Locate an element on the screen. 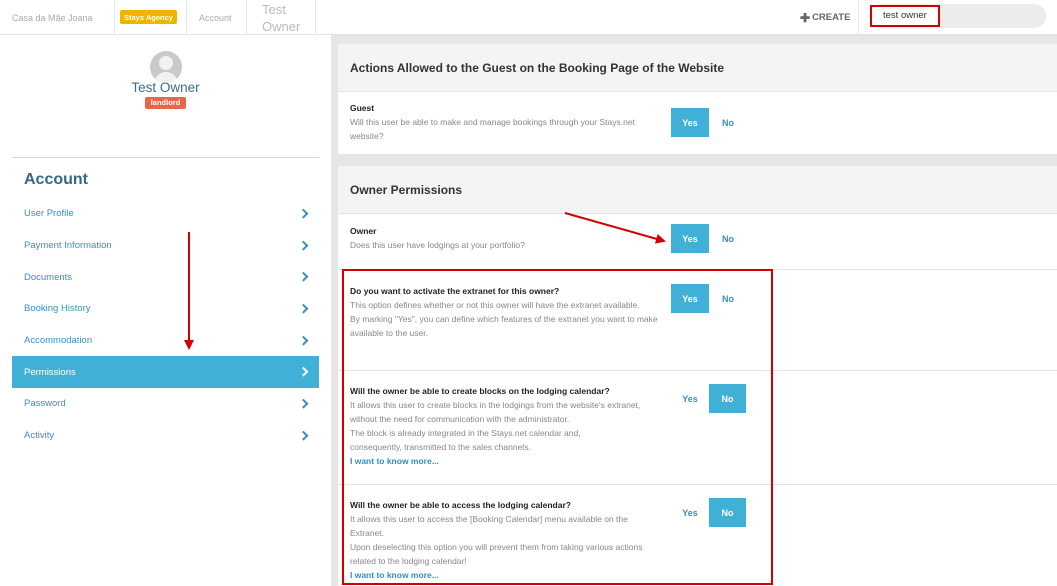 This screenshot has height=586, width=1057. user-silhouette-icon is located at coordinates (166, 63).